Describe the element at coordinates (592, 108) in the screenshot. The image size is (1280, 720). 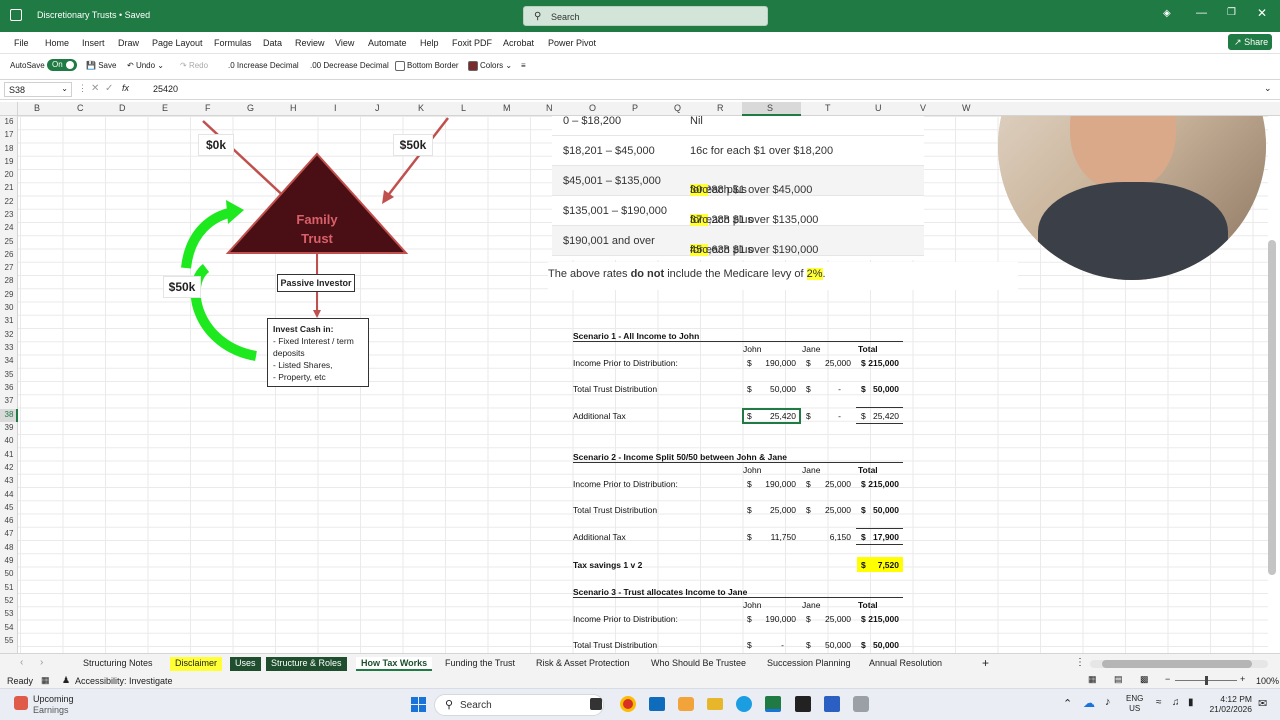
I see `col-header: O` at that location.